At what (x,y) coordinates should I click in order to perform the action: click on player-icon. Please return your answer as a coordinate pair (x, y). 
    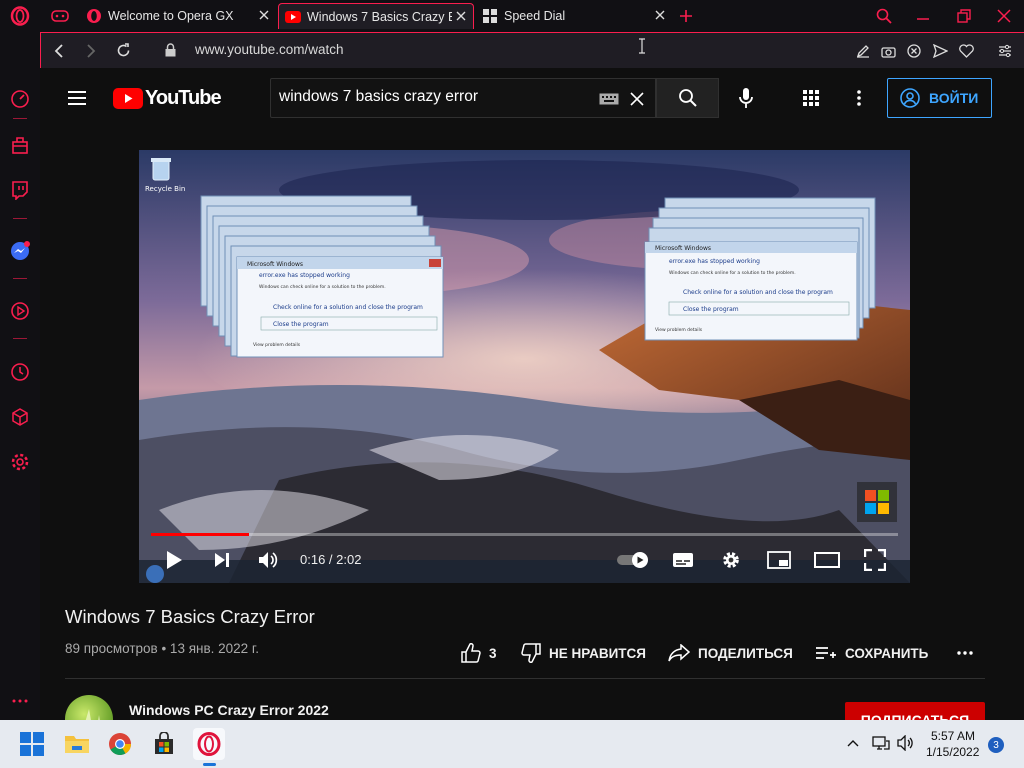
    Looking at the image, I should click on (20, 311).